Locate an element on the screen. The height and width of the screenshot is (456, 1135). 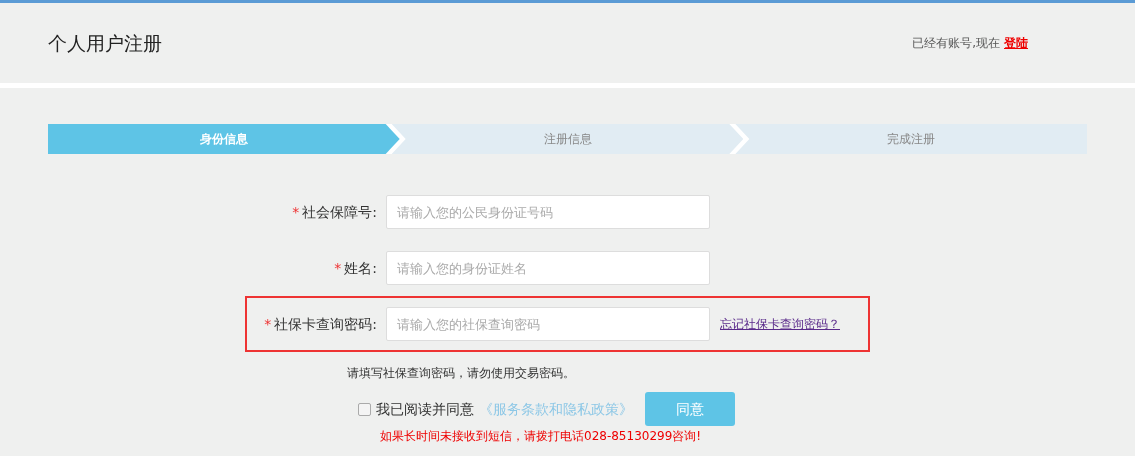
hint-text: 请填写社保查询密码，请勿使用交易密码。 is located at coordinates (461, 373).